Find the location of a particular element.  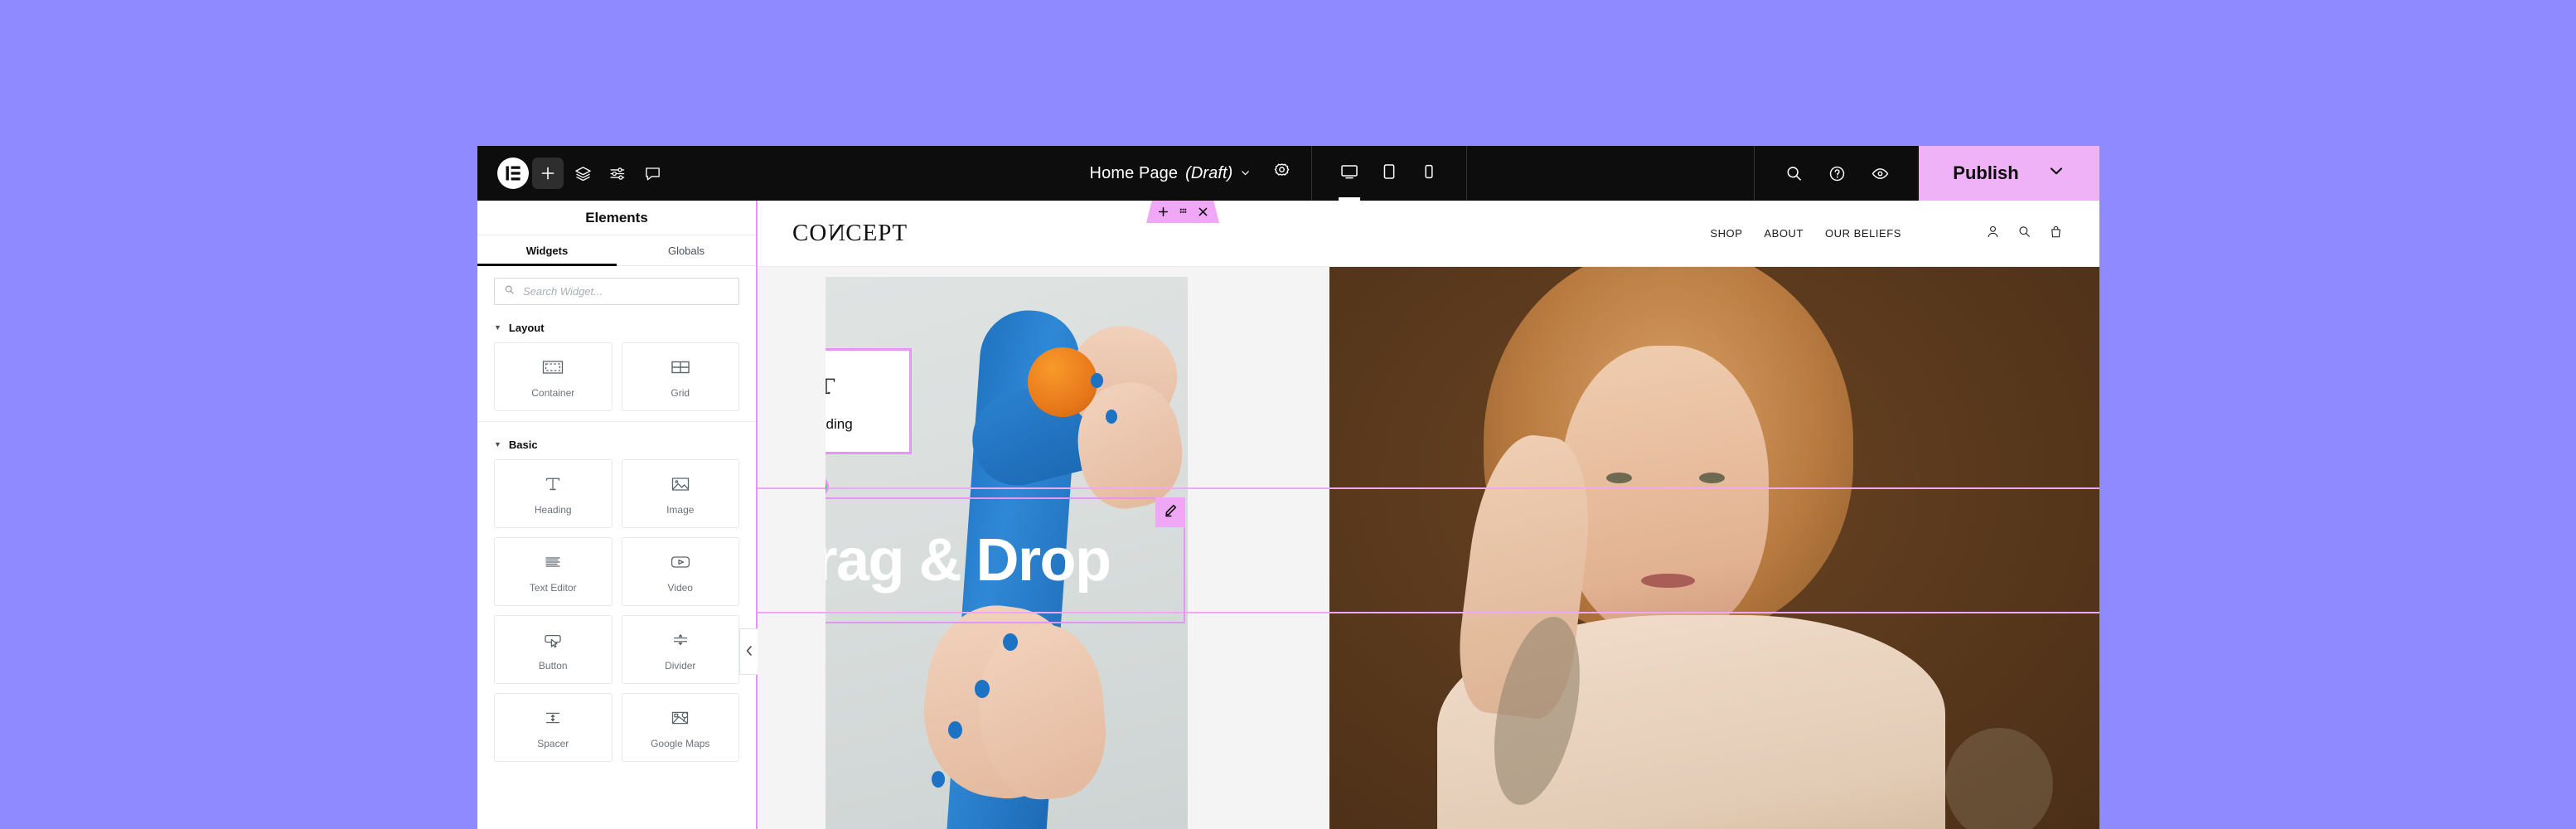

brand-part-1: CO is located at coordinates (810, 233).